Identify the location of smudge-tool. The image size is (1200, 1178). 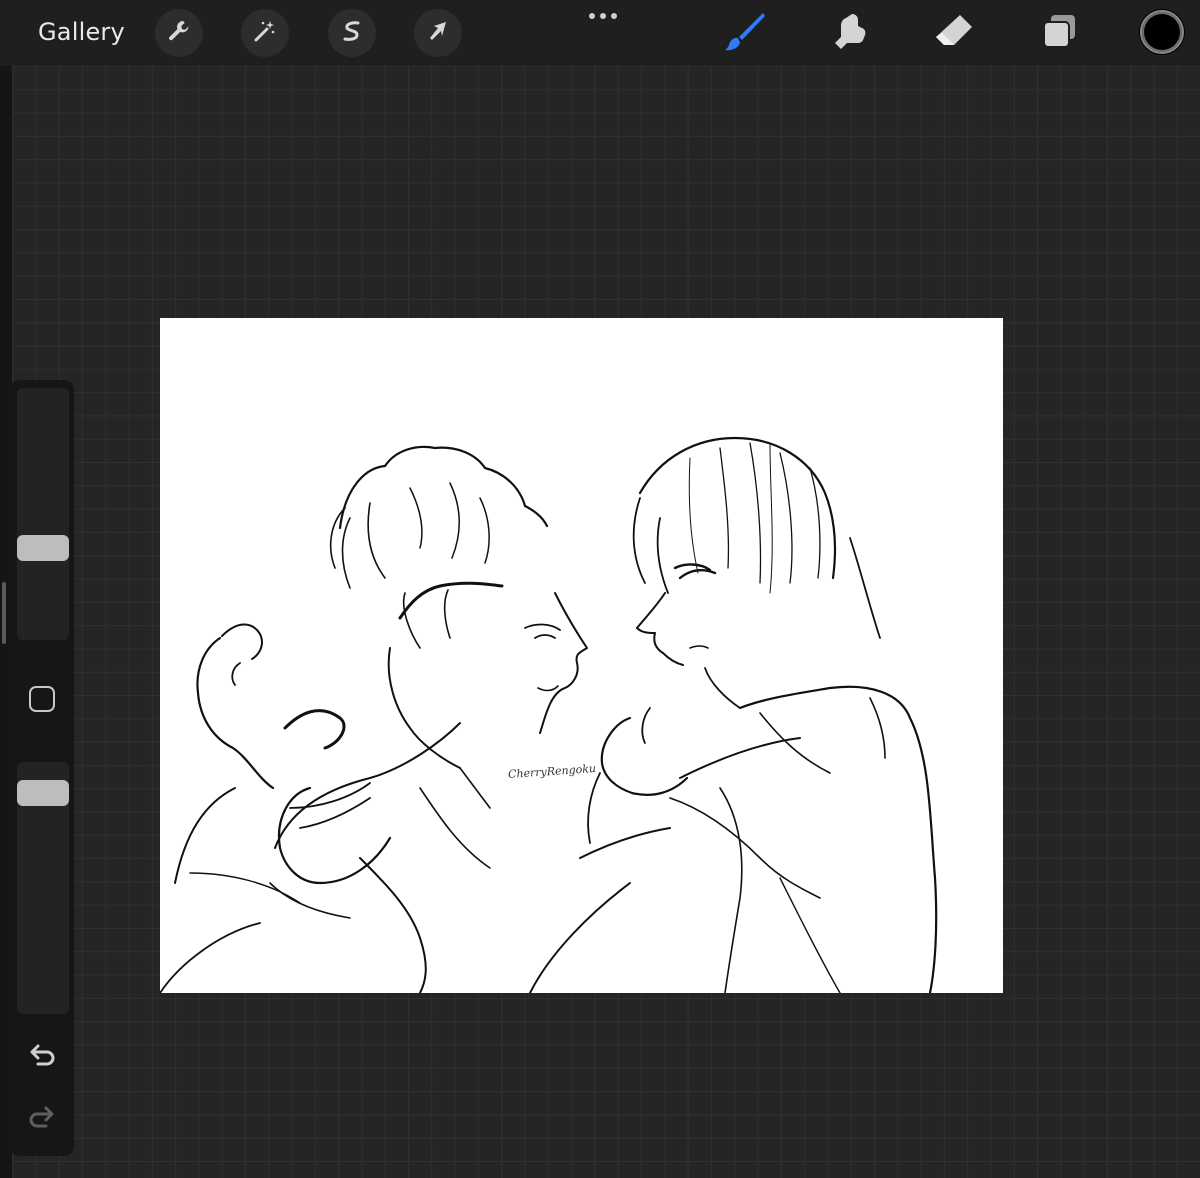
(849, 33).